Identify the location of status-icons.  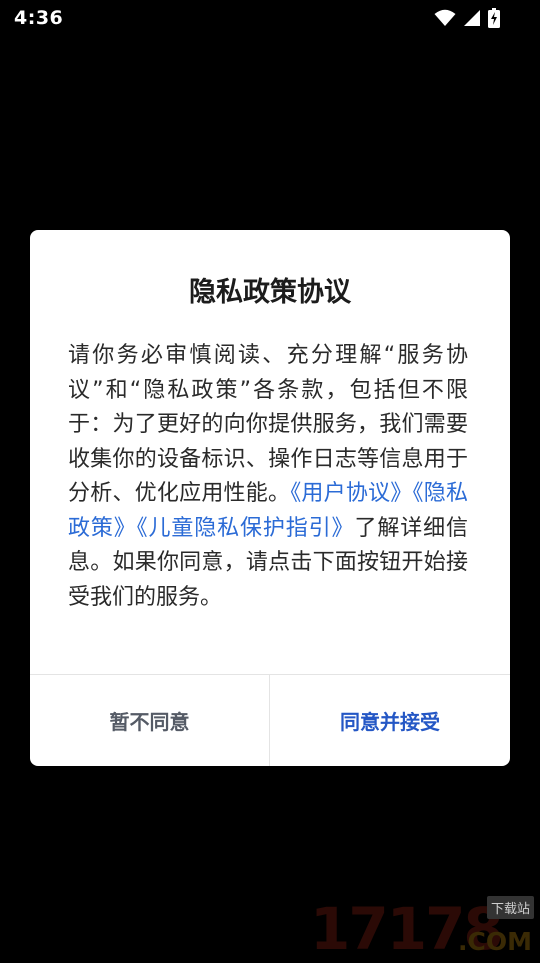
(467, 18).